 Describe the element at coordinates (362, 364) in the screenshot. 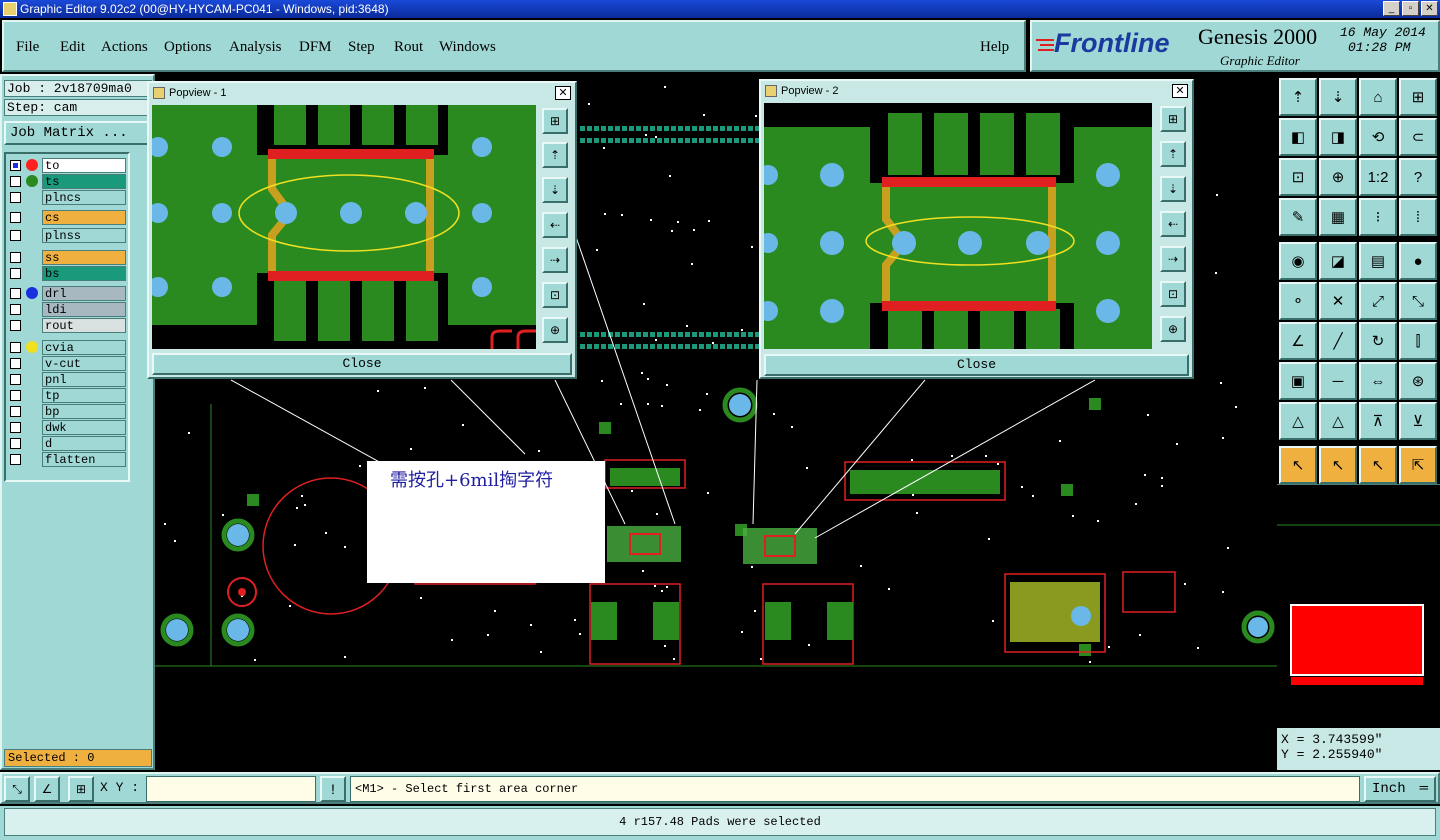

I see `popview-1-close-button: Close` at that location.